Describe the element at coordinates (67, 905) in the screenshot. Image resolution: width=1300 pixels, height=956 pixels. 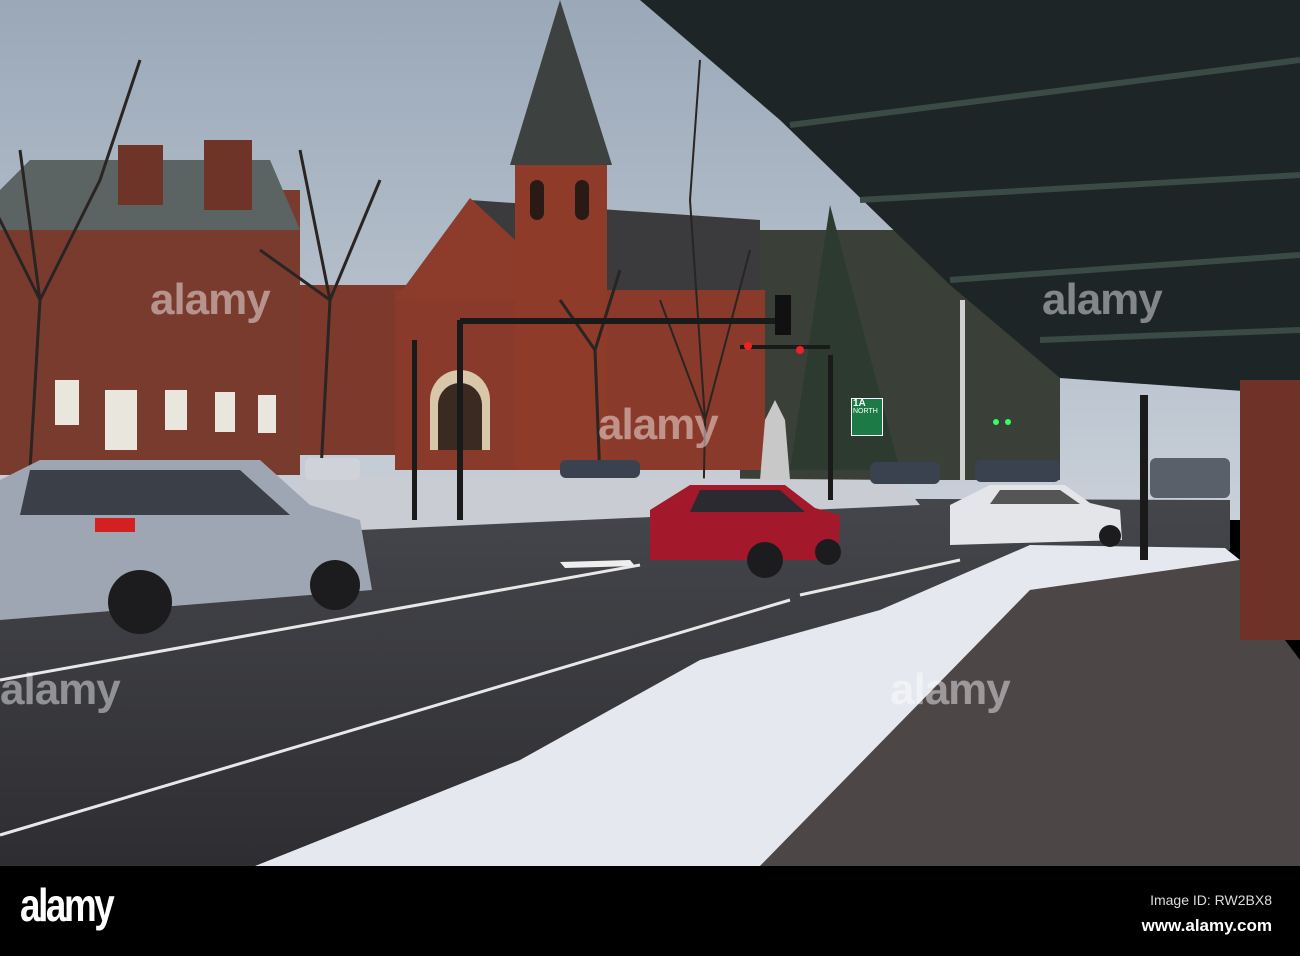
I see `alamy-logo: alamy` at that location.